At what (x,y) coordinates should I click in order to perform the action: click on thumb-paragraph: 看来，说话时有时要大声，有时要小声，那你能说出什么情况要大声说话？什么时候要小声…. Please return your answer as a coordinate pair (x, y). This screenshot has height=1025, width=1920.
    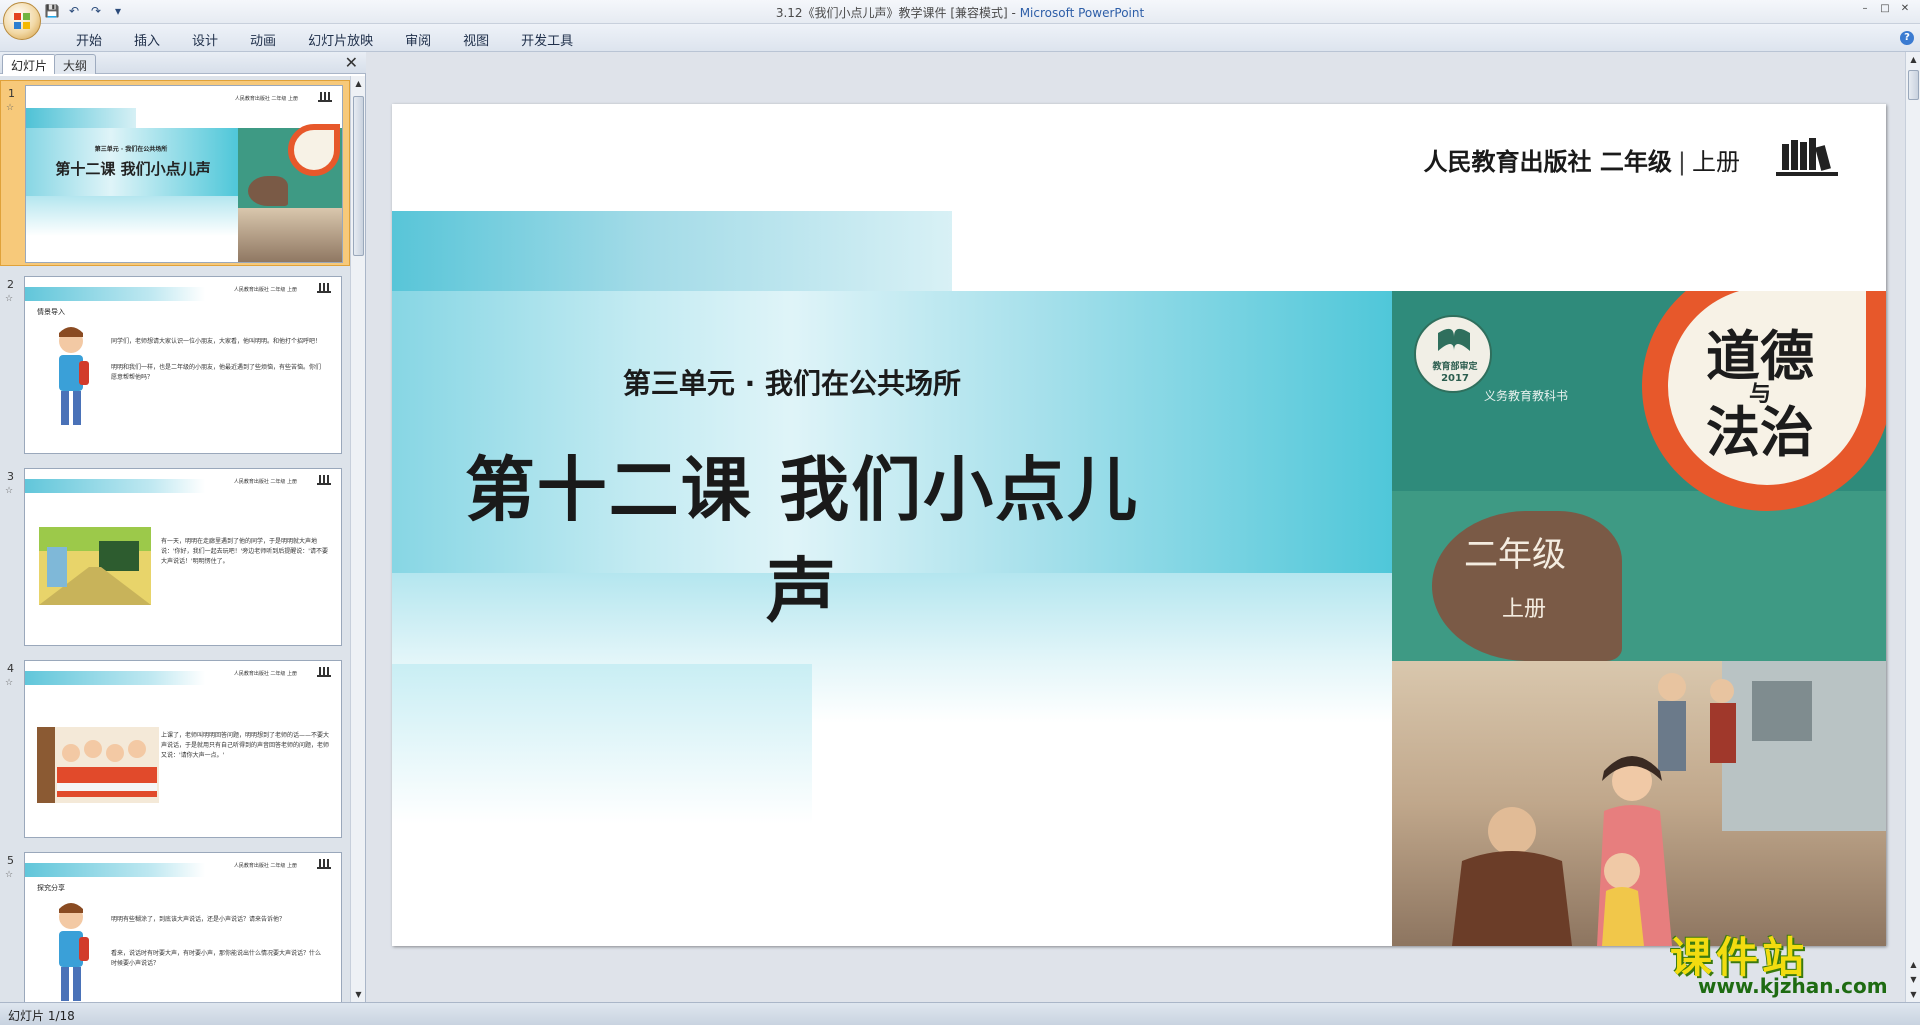
    Looking at the image, I should click on (216, 958).